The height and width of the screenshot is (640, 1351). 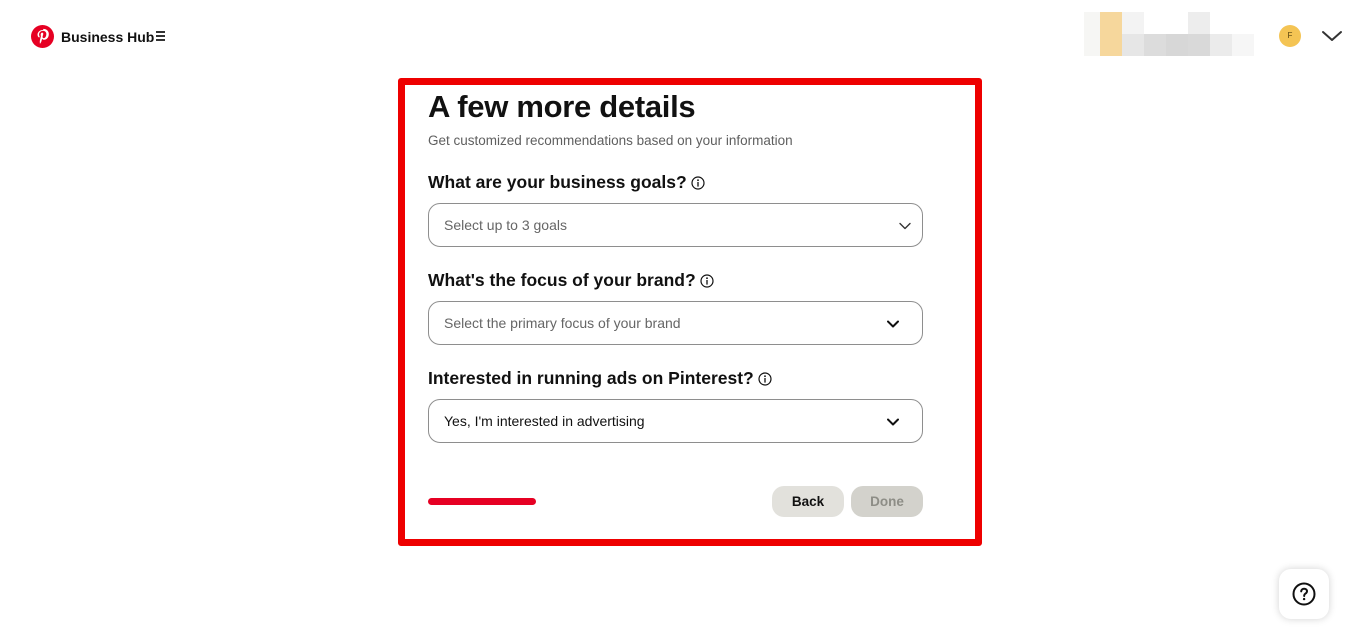 I want to click on brand-focus-placeholder: Select the primary focus of your brand, so click(x=562, y=323).